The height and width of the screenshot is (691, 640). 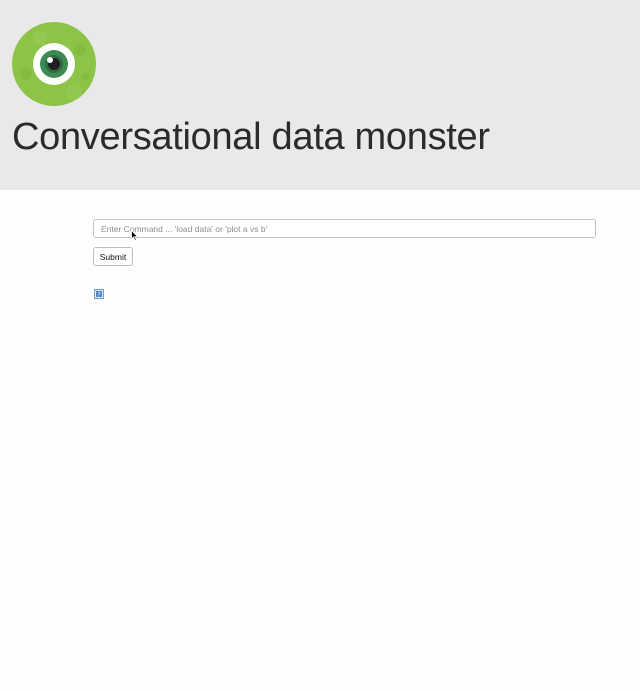 I want to click on broken-image-icon: ?, so click(x=99, y=294).